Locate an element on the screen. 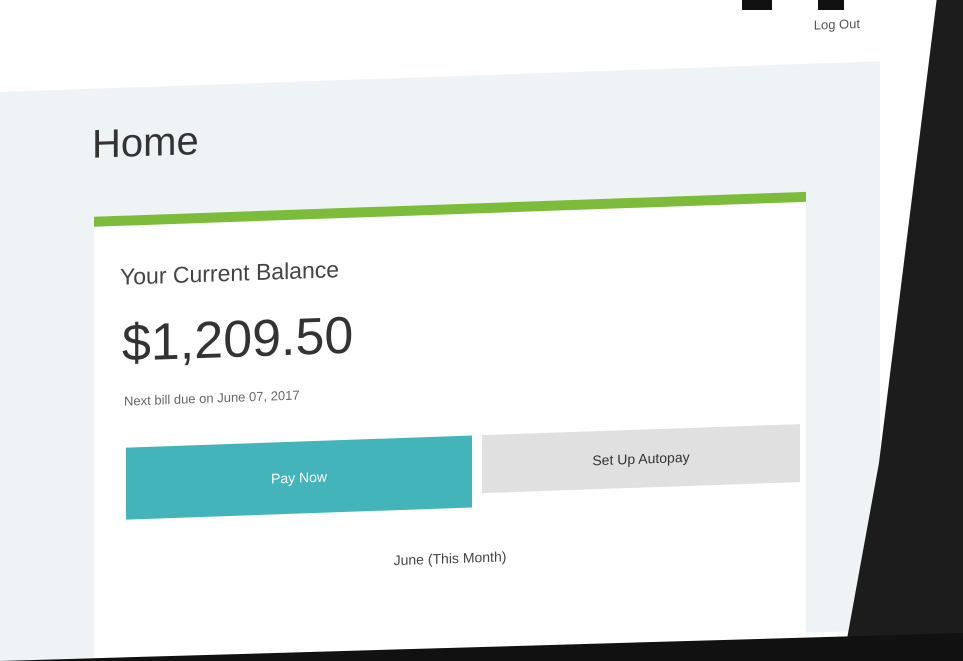 The width and height of the screenshot is (963, 661). balance-heading: Your Current Balance is located at coordinates (230, 273).